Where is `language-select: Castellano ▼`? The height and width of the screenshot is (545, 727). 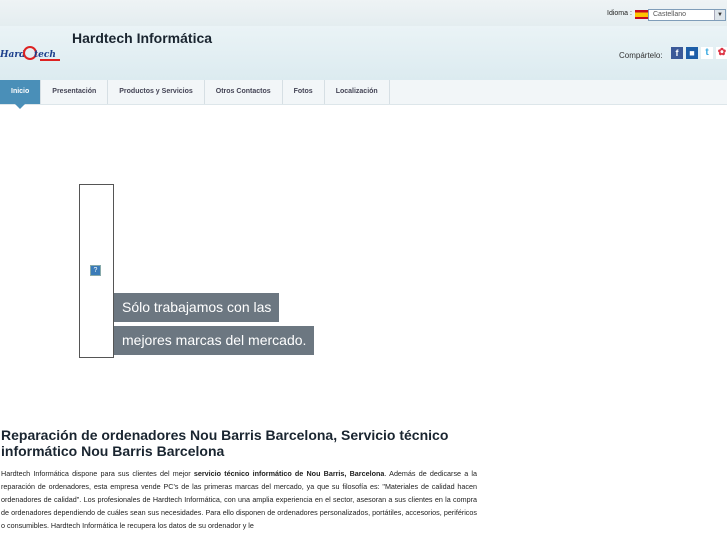 language-select: Castellano ▼ is located at coordinates (687, 15).